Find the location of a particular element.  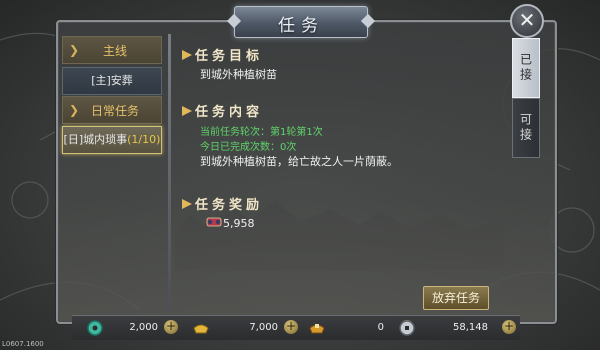

abandon-task-button: 放弃任务 is located at coordinates (456, 298).